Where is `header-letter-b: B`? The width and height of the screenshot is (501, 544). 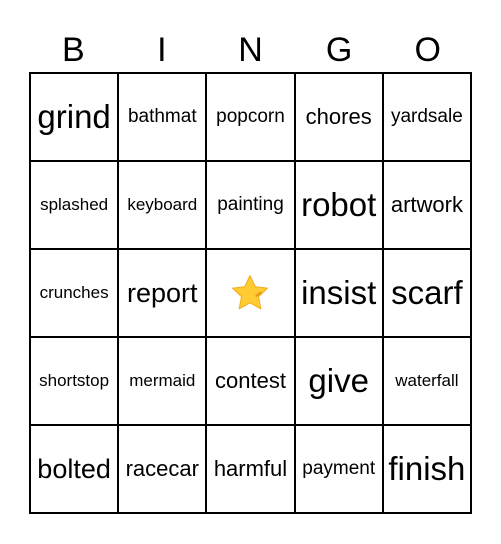
header-letter-b: B is located at coordinates (73, 50).